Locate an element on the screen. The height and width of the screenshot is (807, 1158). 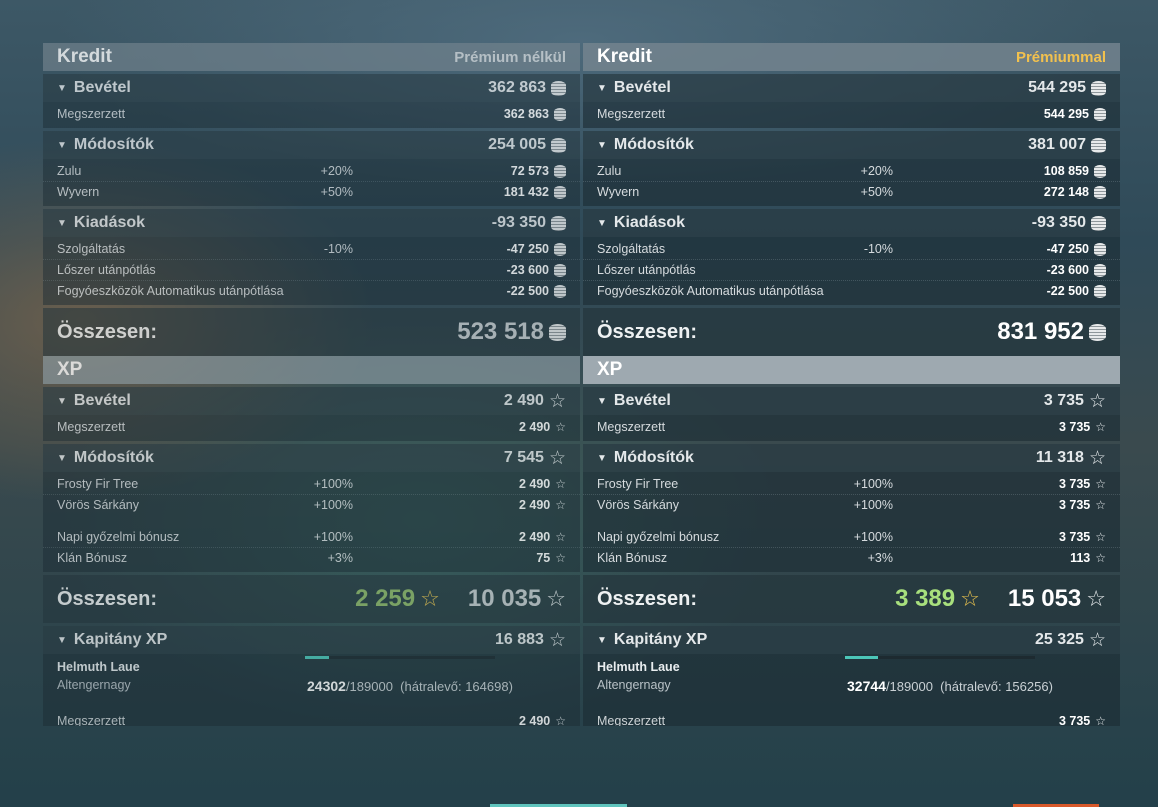
group-total: 11 318 is located at coordinates (1059, 457).